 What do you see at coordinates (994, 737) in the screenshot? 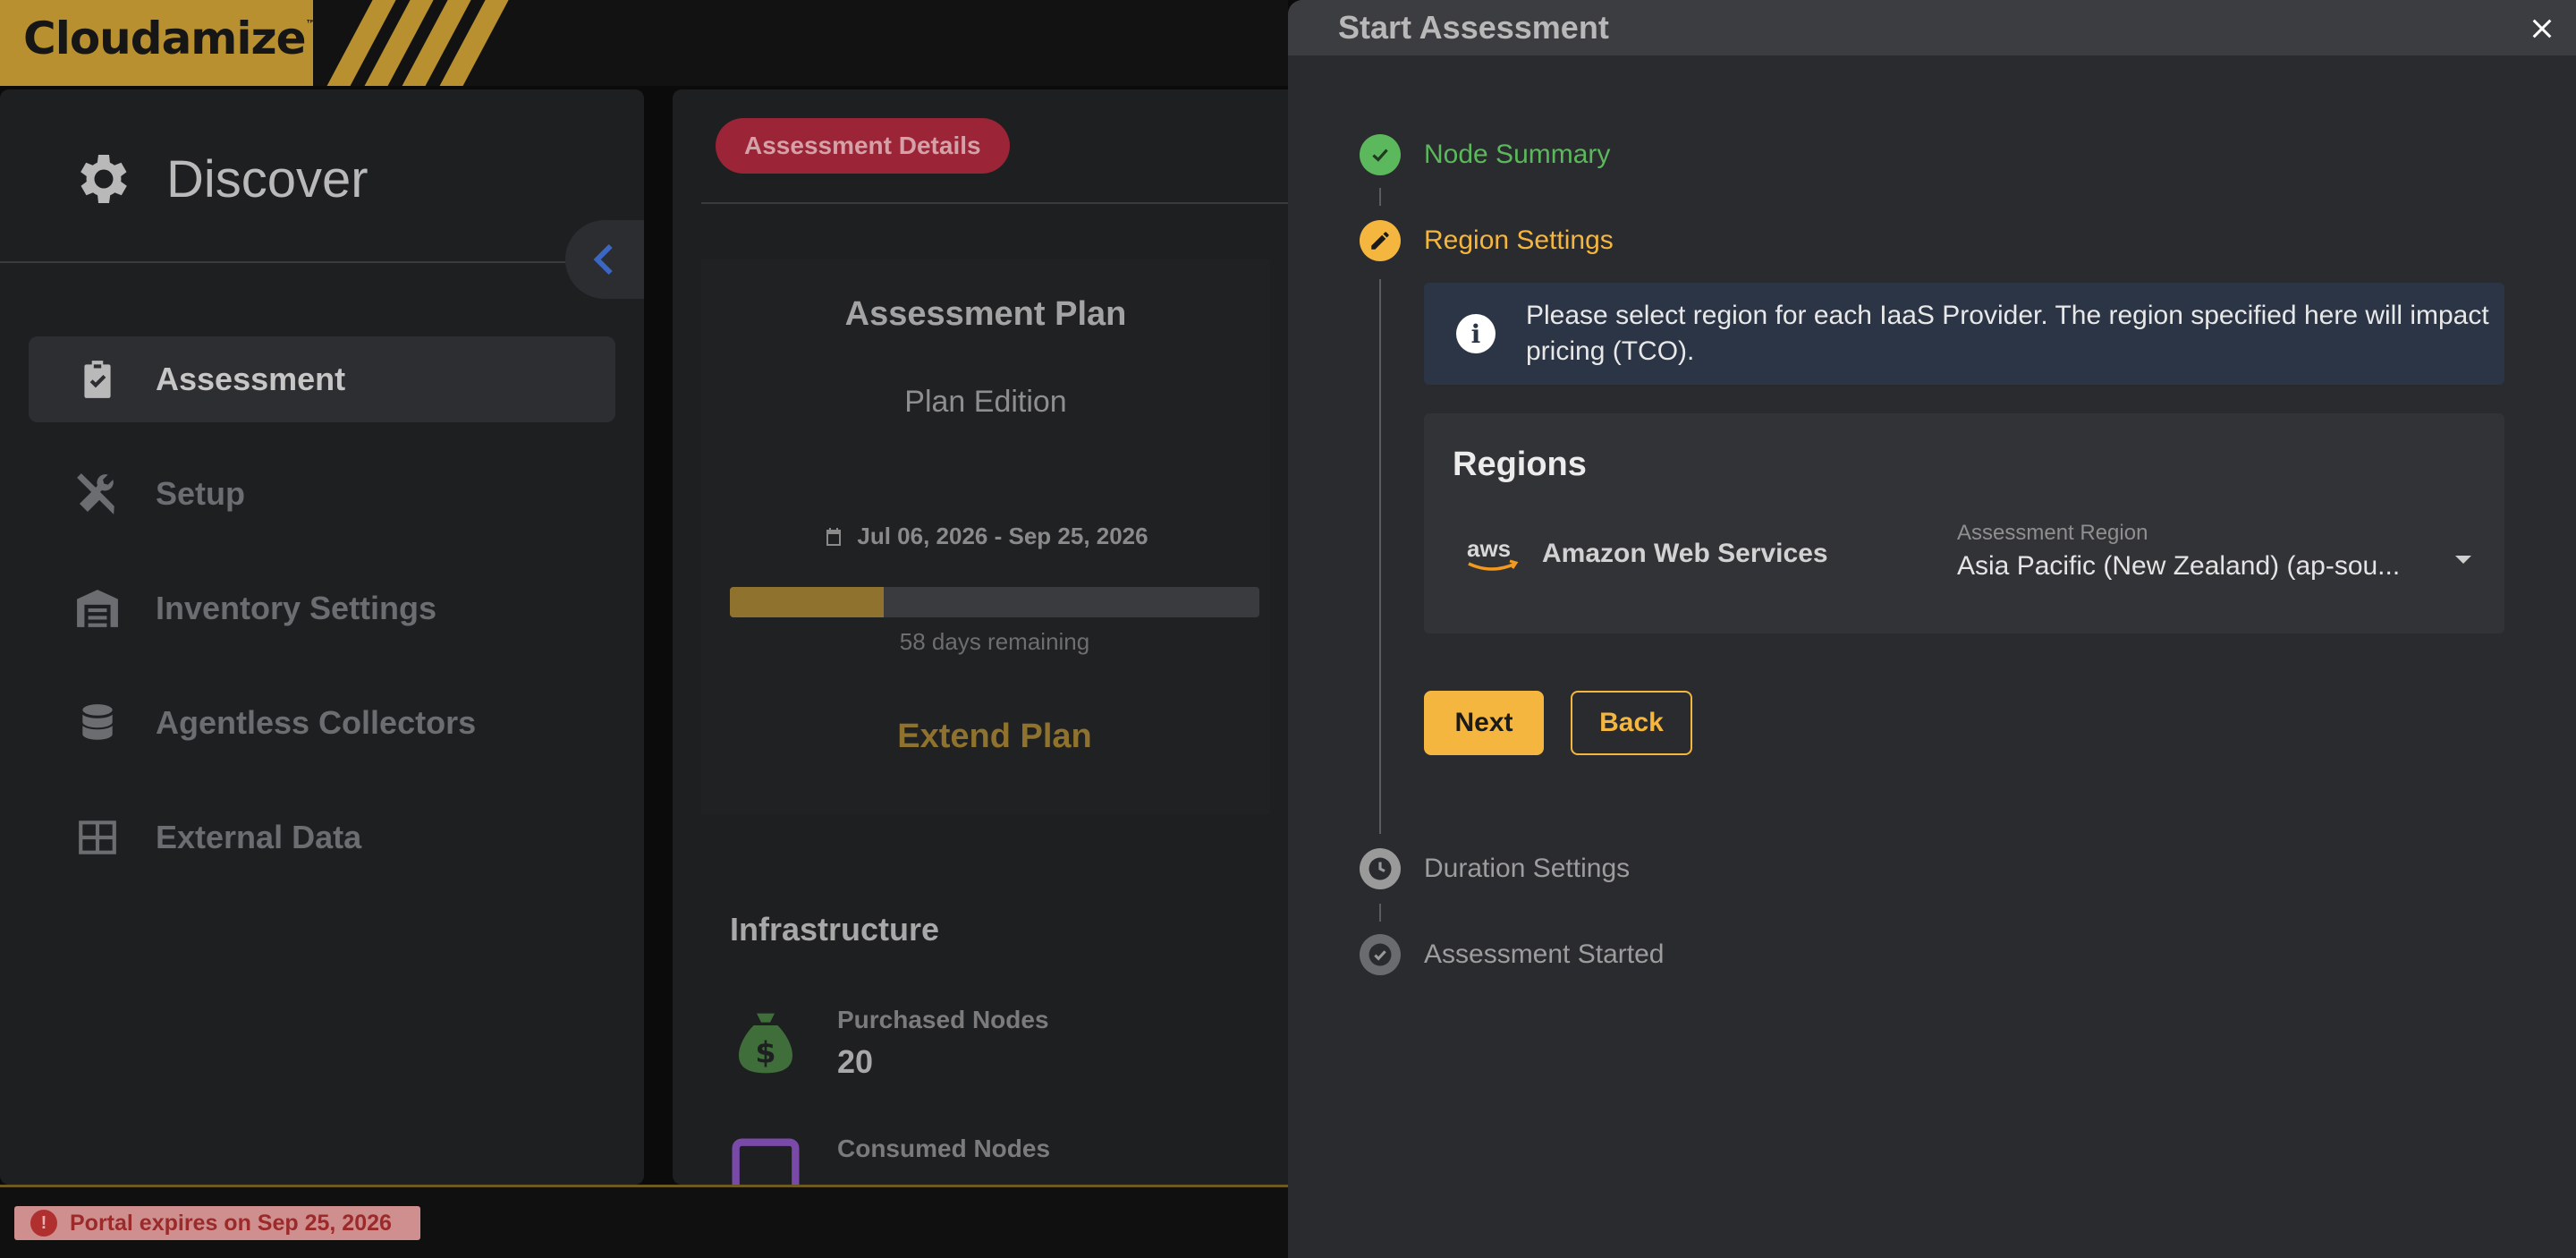
I see `extend-plan-button: Extend Plan` at bounding box center [994, 737].